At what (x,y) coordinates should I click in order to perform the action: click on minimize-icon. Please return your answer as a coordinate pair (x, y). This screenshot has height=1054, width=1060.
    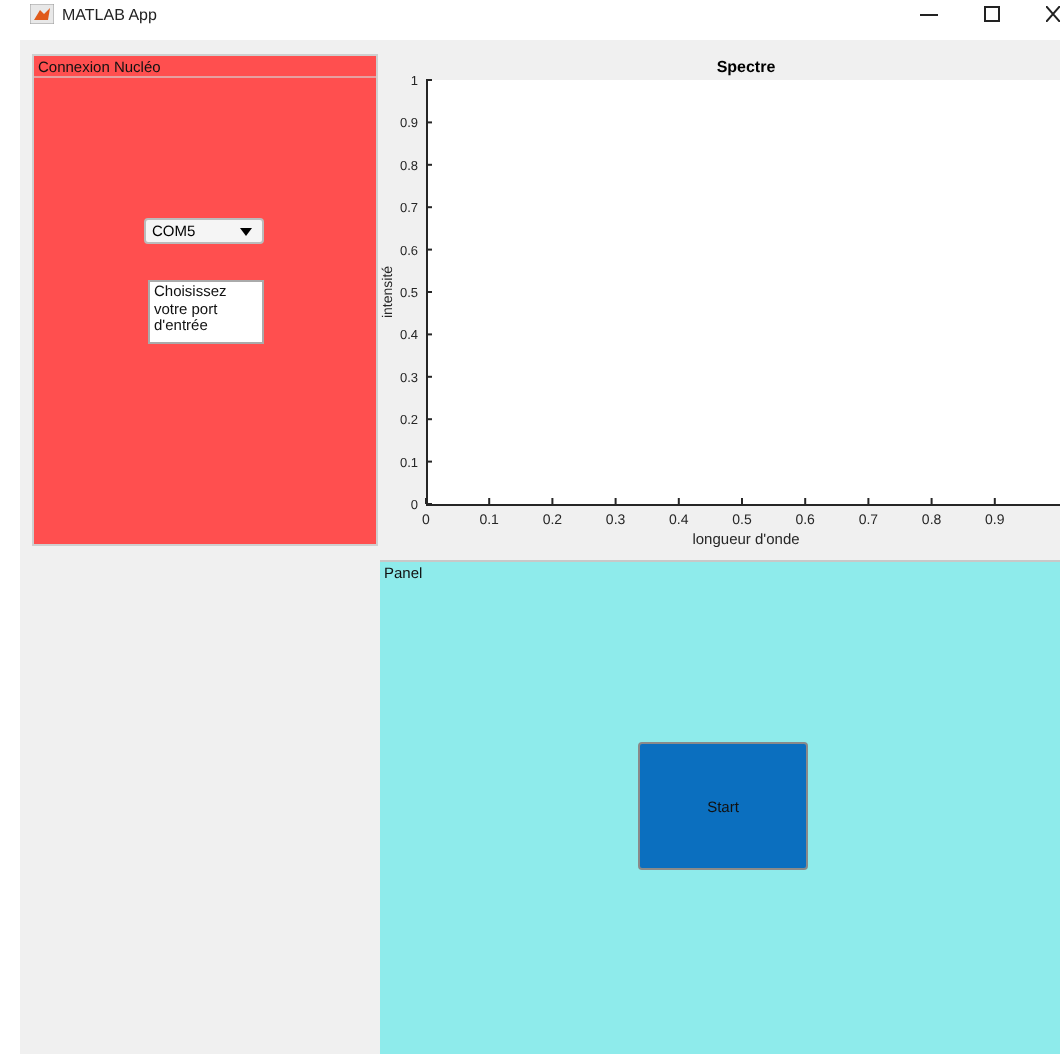
    Looking at the image, I should click on (929, 14).